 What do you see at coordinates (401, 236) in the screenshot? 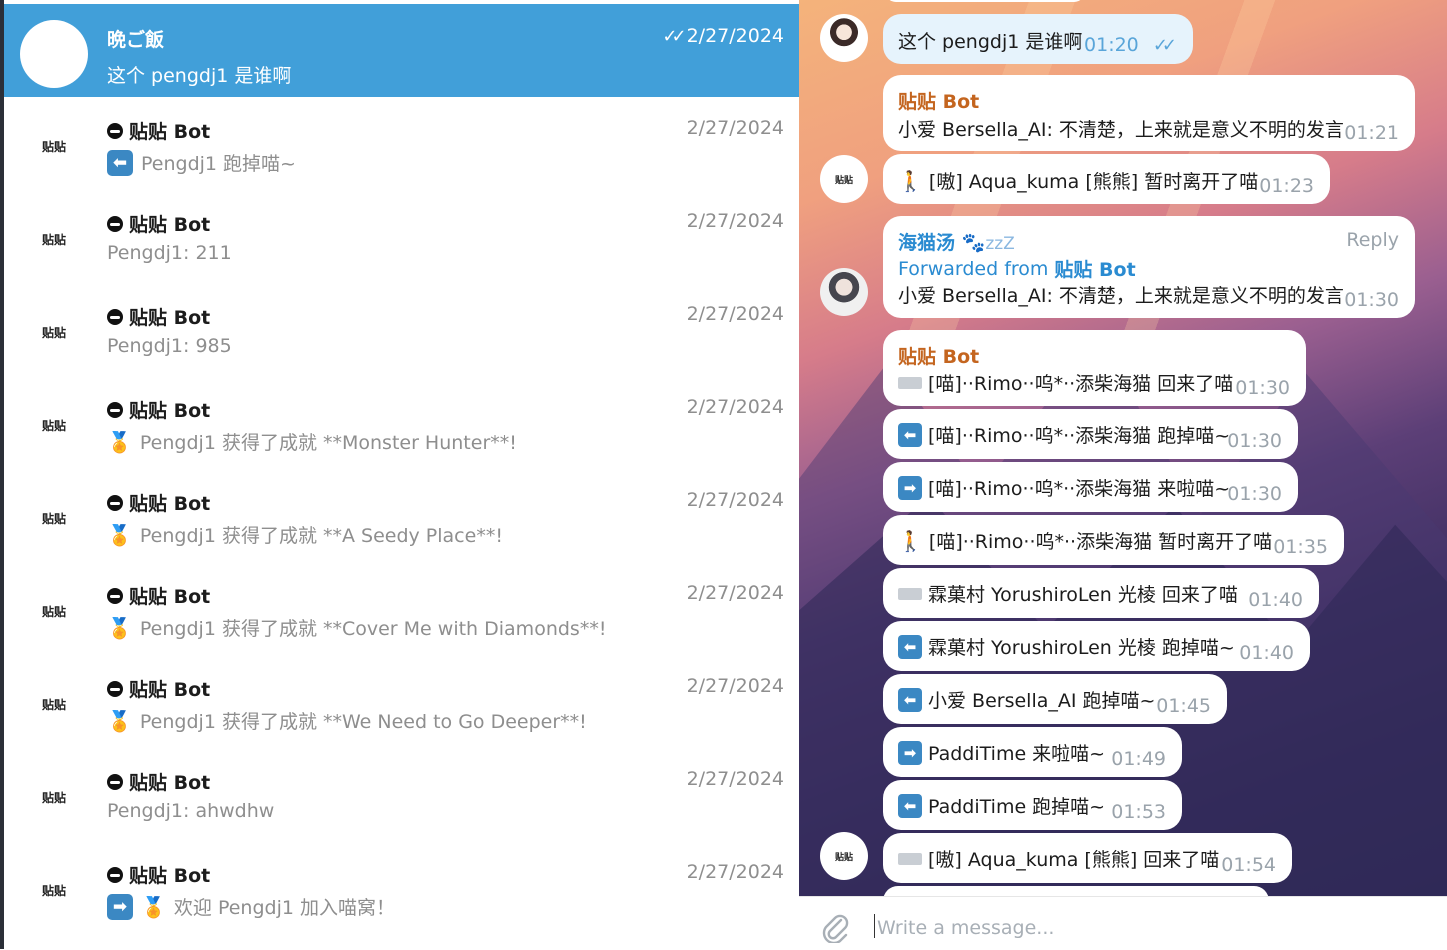
I see `chat-row: 贴贴 贴贴 Bot 2/27/2024 Pengdj1: 211` at bounding box center [401, 236].